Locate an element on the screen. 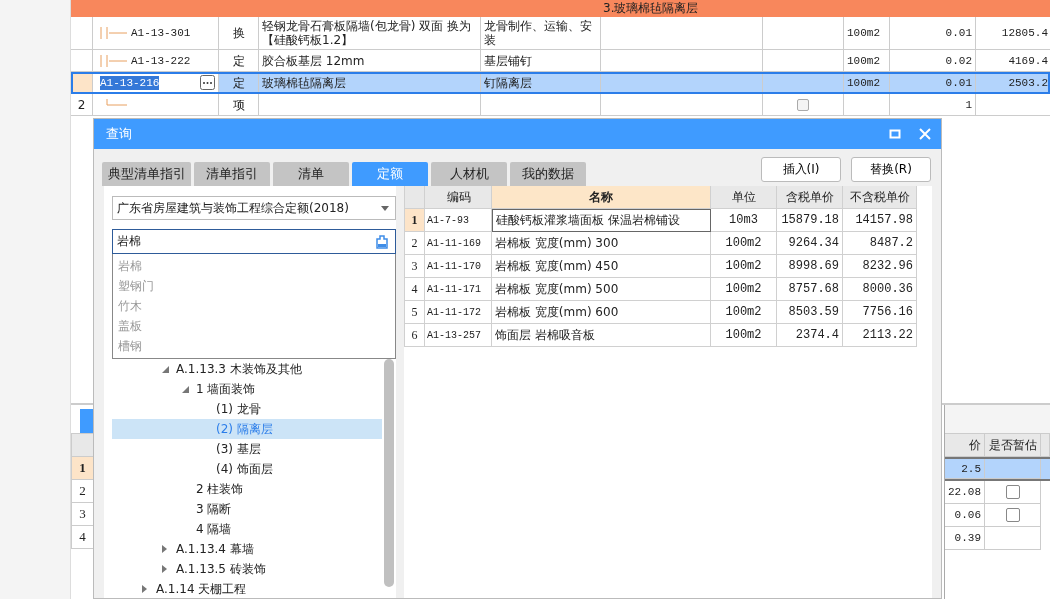 The height and width of the screenshot is (599, 1050). scrollbar-thumb is located at coordinates (389, 473).